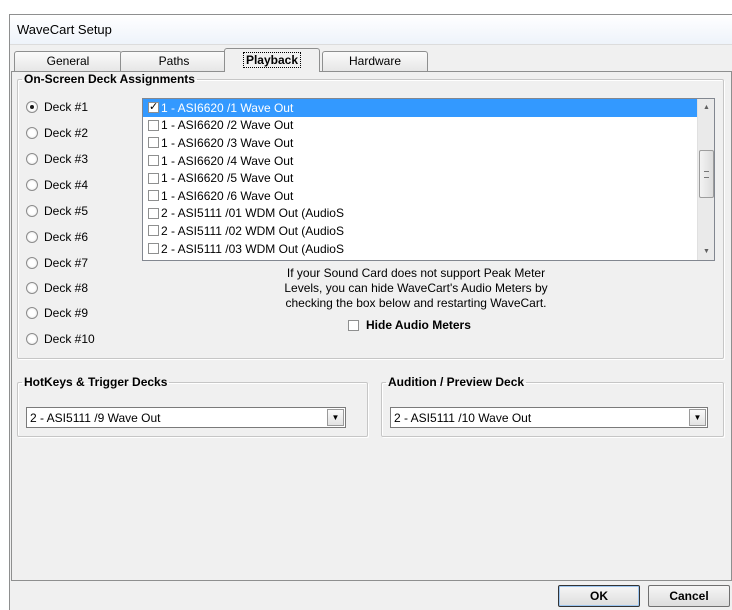 The width and height of the screenshot is (732, 610). I want to click on tab-paths: Paths, so click(174, 61).